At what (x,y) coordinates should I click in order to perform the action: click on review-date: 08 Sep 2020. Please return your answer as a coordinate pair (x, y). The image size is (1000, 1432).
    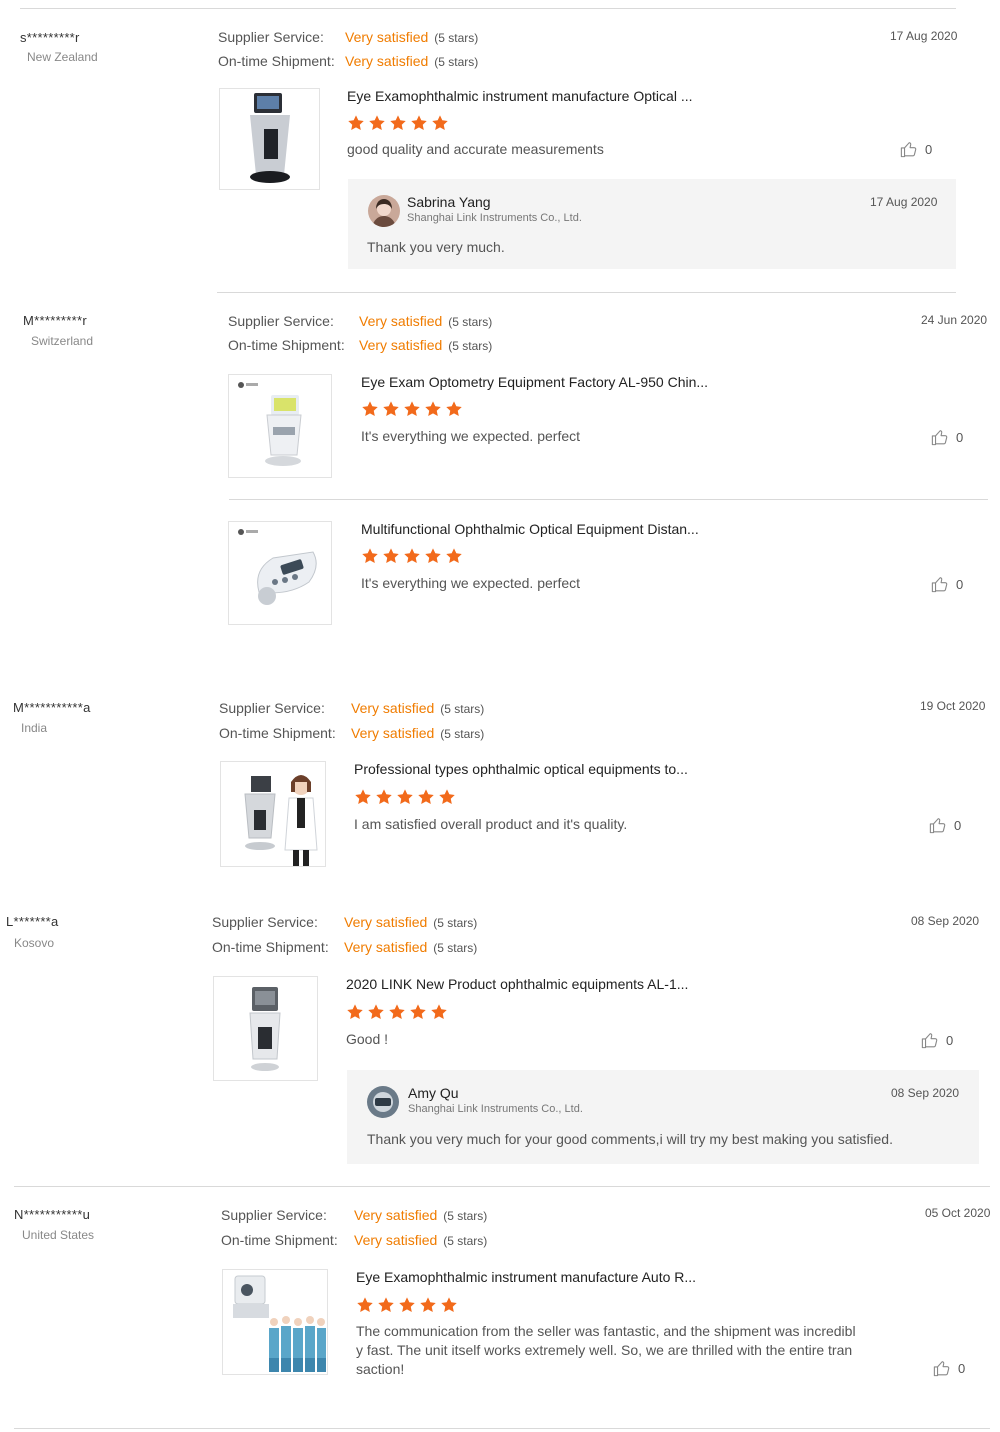
    Looking at the image, I should click on (945, 921).